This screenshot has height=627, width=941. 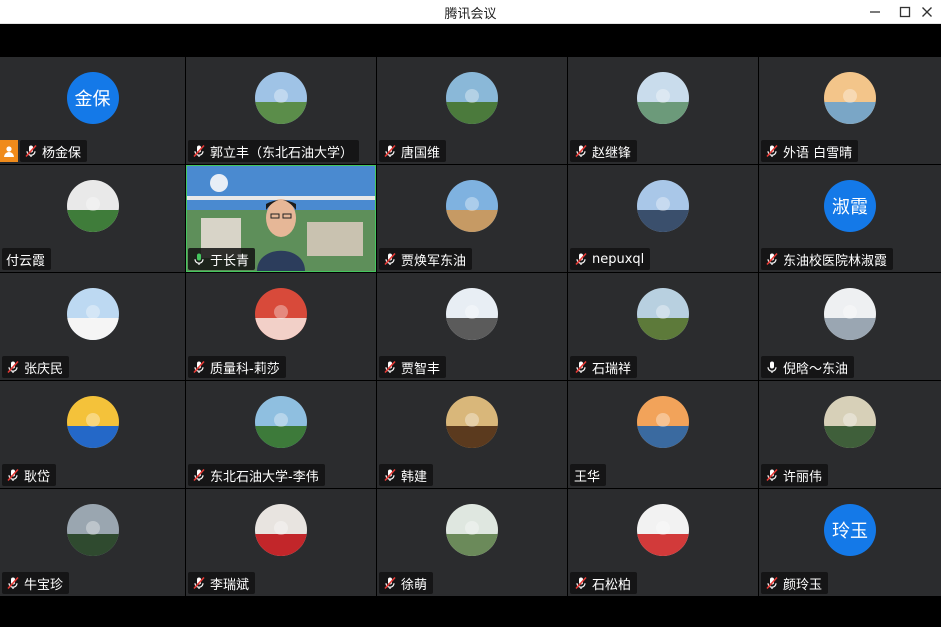 I want to click on participant-nametag: 赵继锋, so click(x=604, y=151).